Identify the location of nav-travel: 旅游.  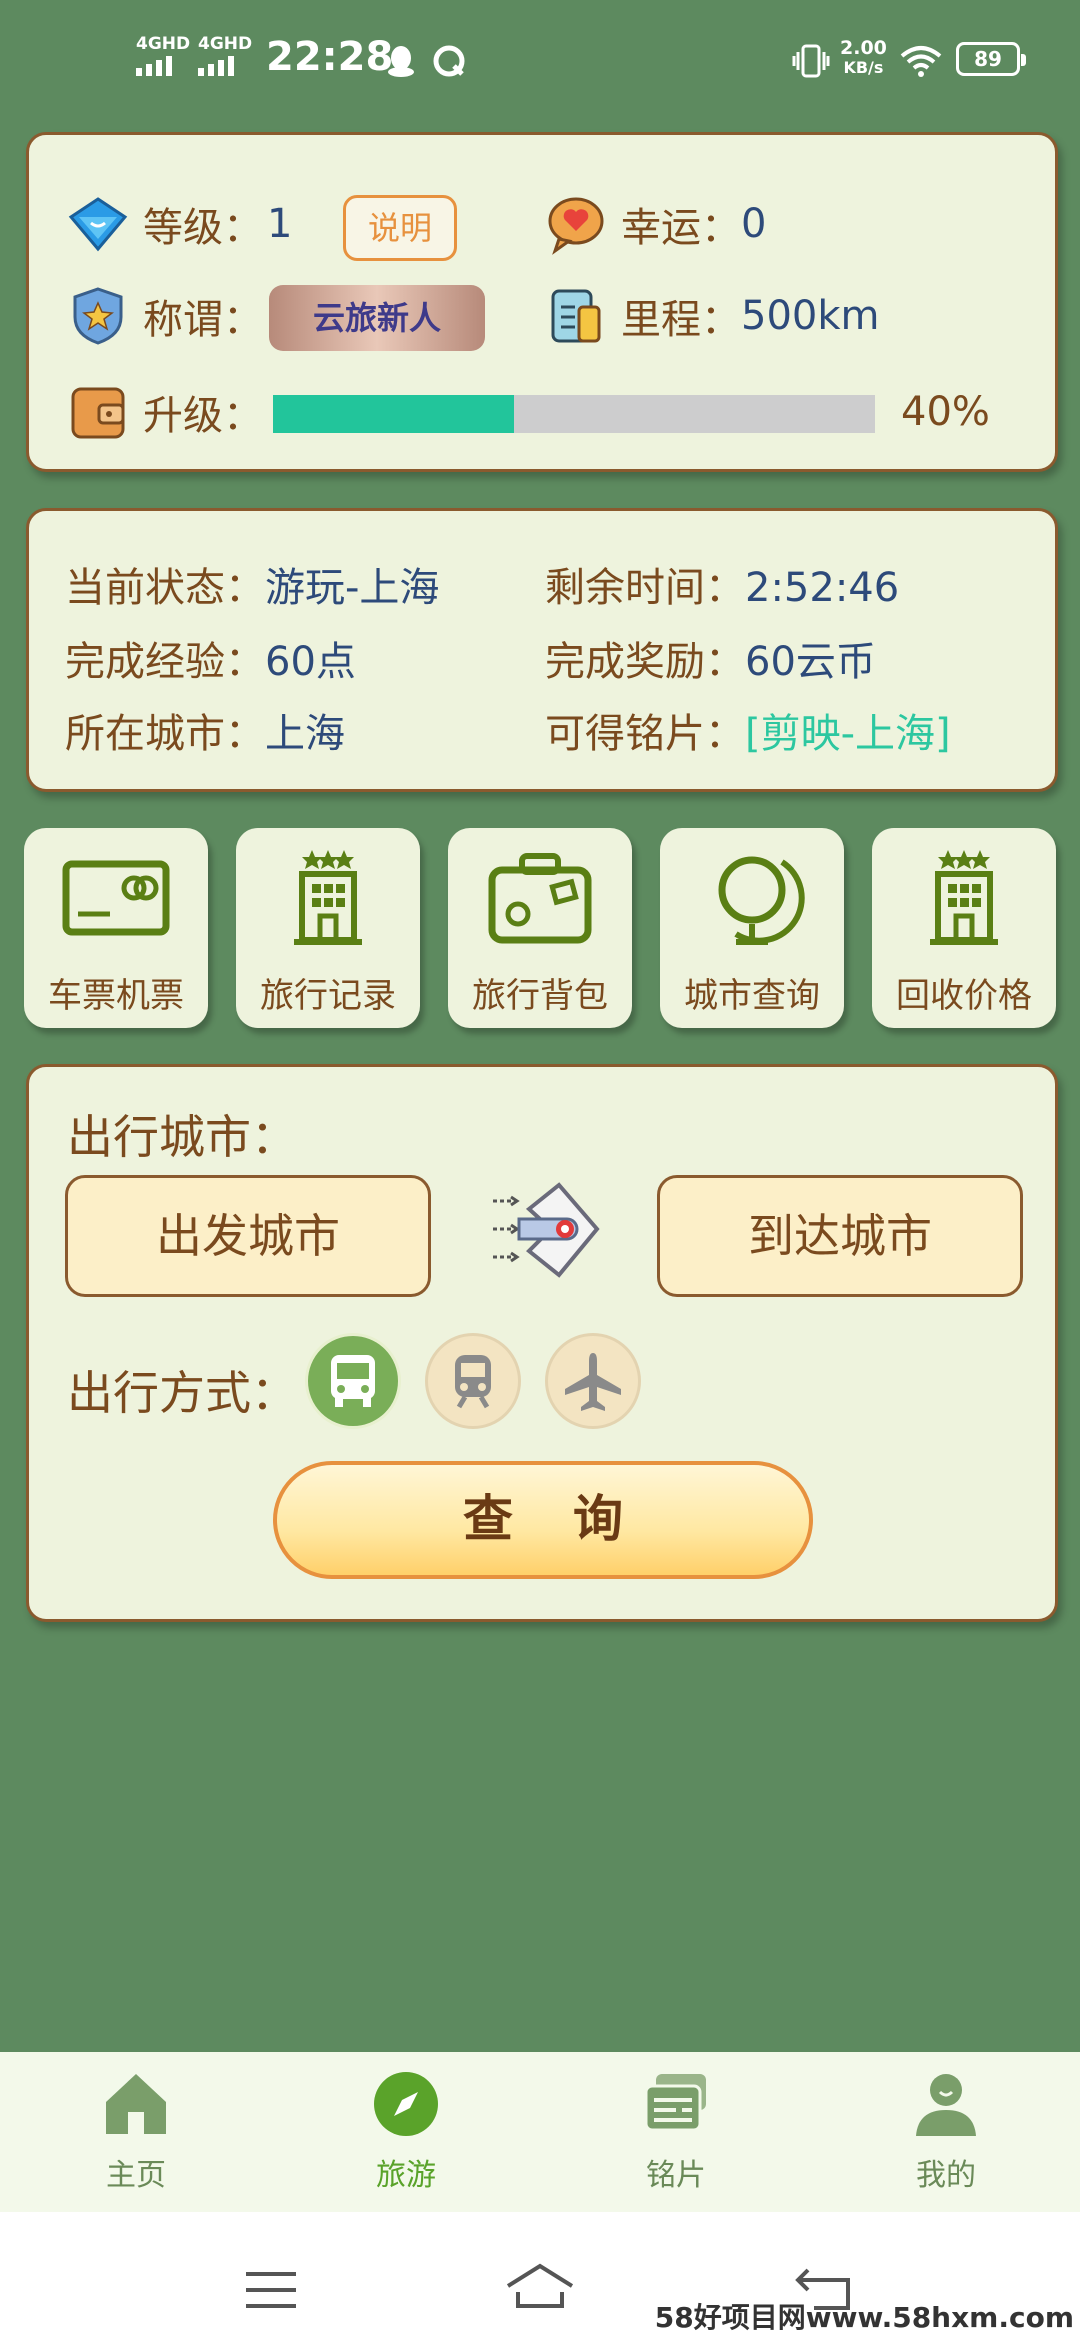
(406, 2132).